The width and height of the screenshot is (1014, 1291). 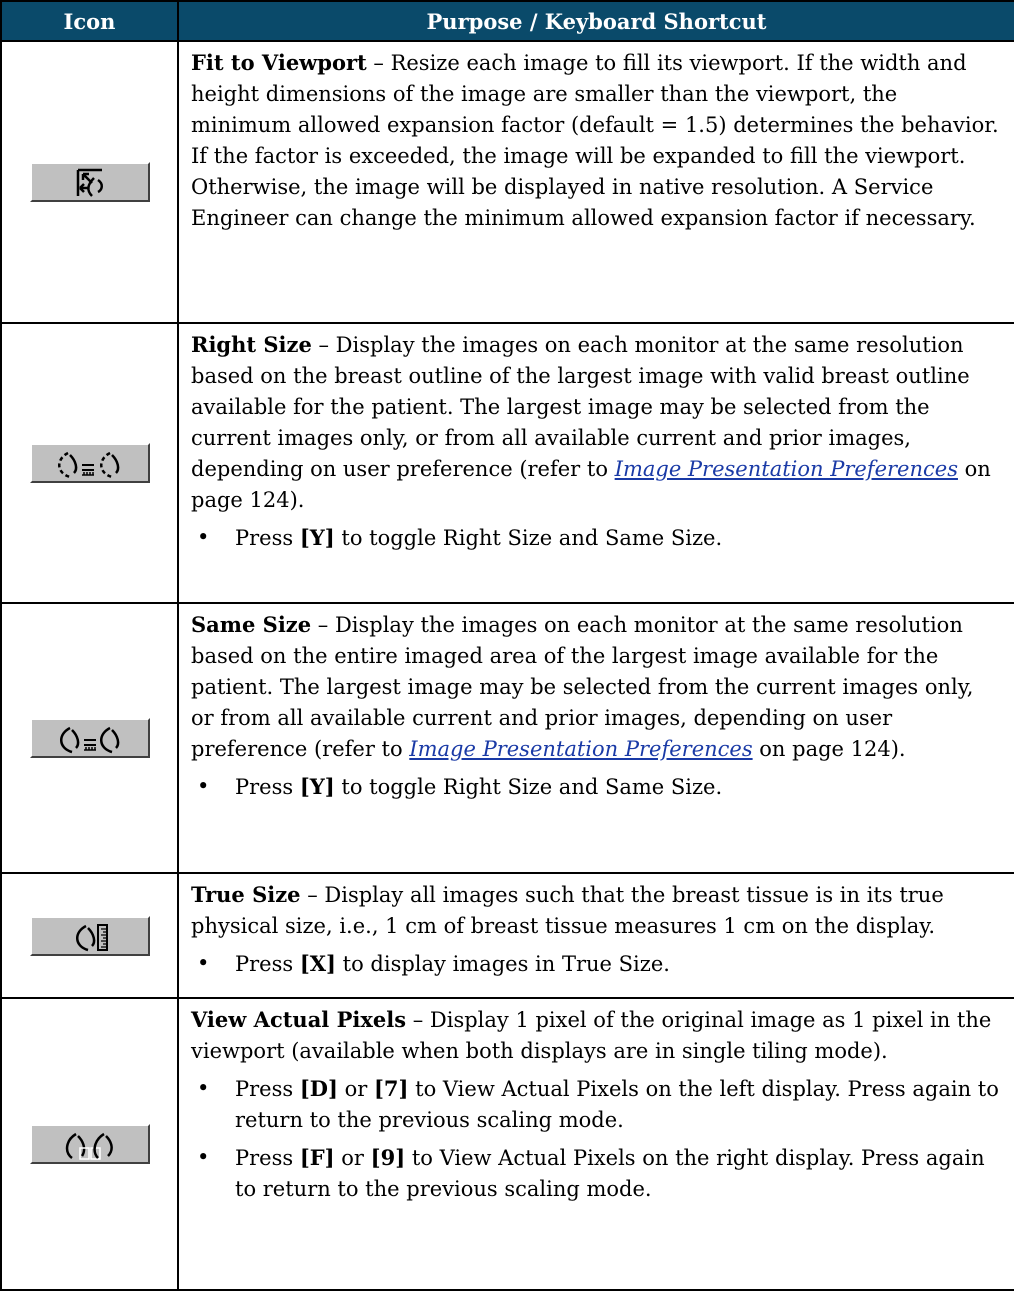 What do you see at coordinates (89, 21) in the screenshot?
I see `header-icon: Icon` at bounding box center [89, 21].